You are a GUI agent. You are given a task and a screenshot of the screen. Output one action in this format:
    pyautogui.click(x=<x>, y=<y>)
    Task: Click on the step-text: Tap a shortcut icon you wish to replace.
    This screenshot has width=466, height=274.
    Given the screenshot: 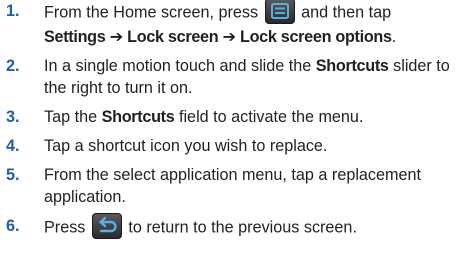 What is the action you would take?
    pyautogui.click(x=186, y=146)
    